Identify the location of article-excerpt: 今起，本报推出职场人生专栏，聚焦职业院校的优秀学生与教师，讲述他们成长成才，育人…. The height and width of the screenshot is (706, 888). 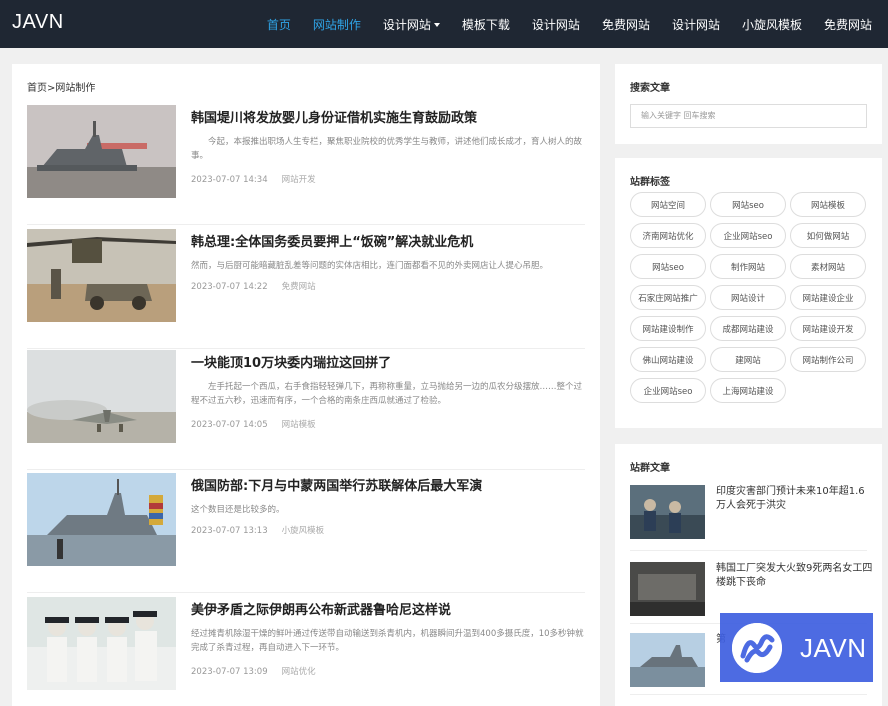
(387, 149).